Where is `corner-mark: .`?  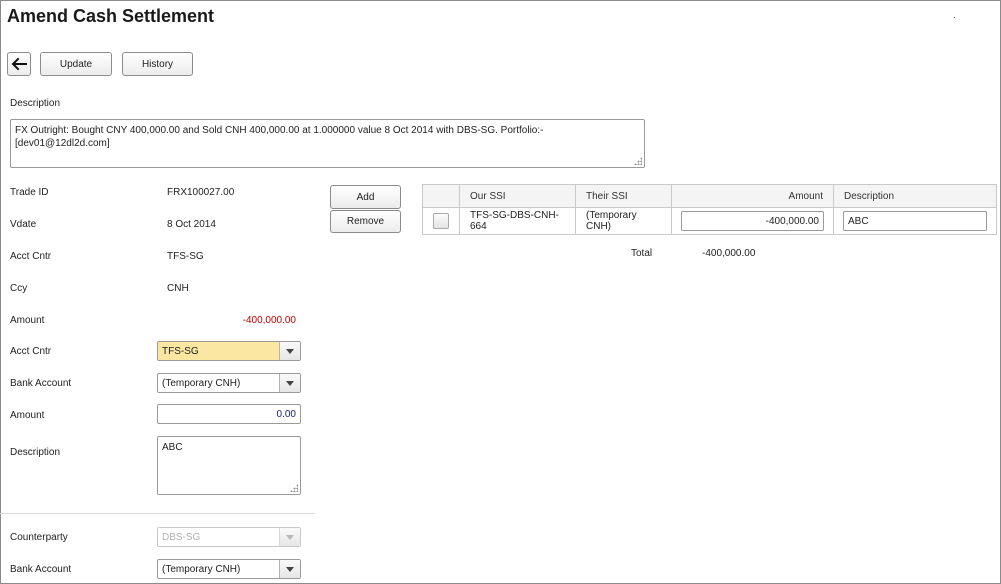
corner-mark: . is located at coordinates (954, 15).